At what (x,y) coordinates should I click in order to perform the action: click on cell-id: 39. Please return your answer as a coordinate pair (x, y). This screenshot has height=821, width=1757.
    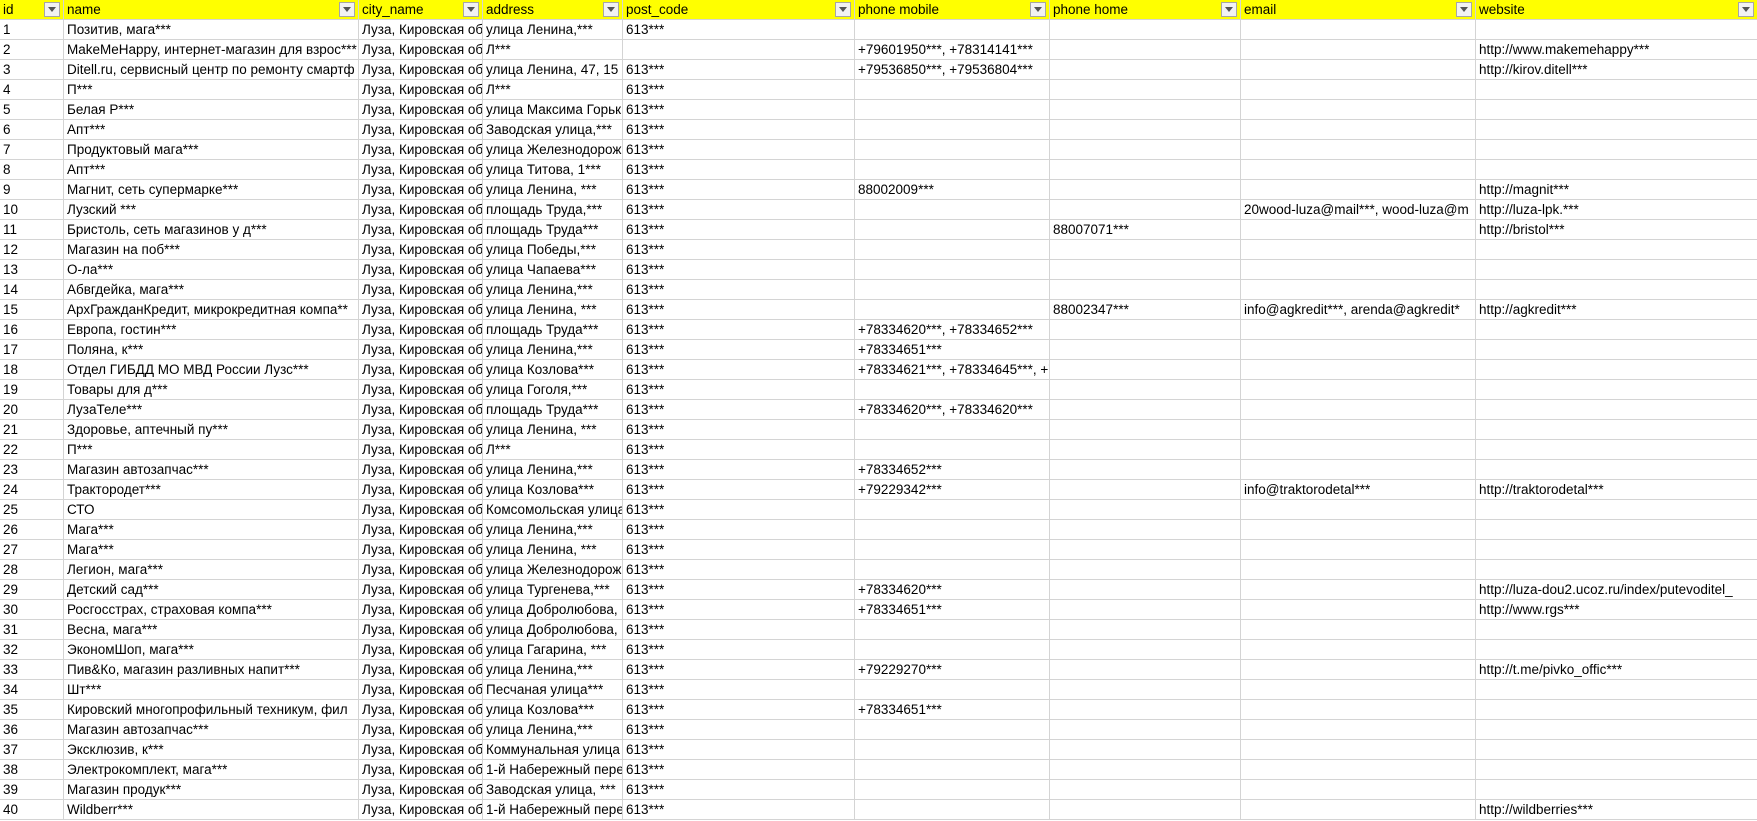
    Looking at the image, I should click on (32, 790).